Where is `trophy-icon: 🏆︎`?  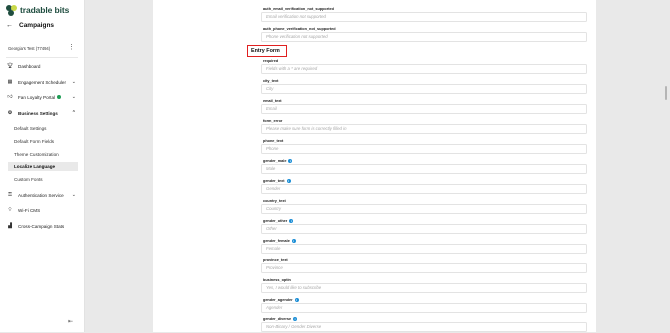 trophy-icon: 🏆︎ is located at coordinates (10, 66).